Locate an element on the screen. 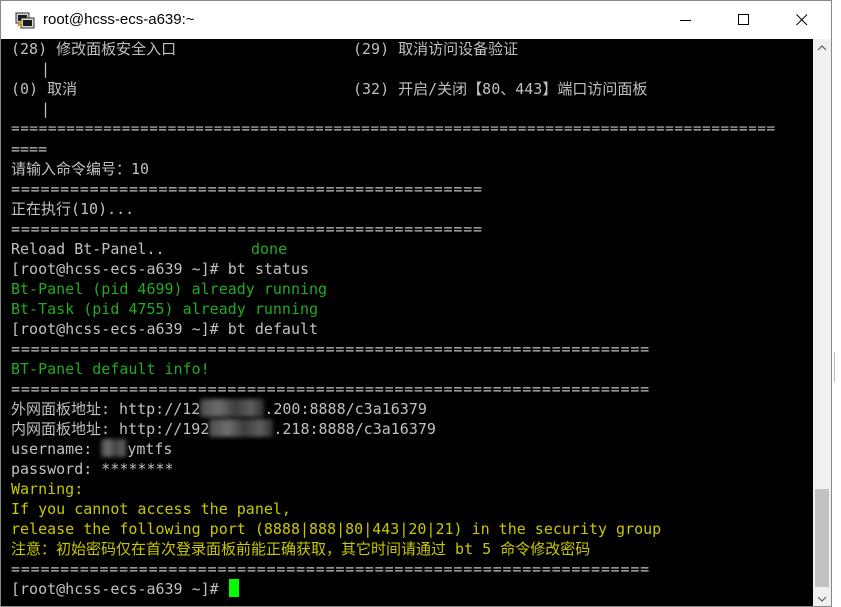  terminal-line: 外网面板地址: http://12.200:8888/c3a16379 is located at coordinates (219, 408).